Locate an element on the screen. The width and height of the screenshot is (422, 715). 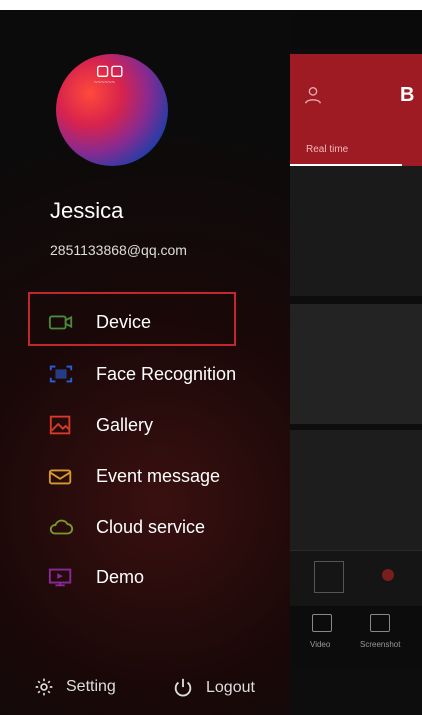
menu-item-label: Gallery is located at coordinates (125, 424).